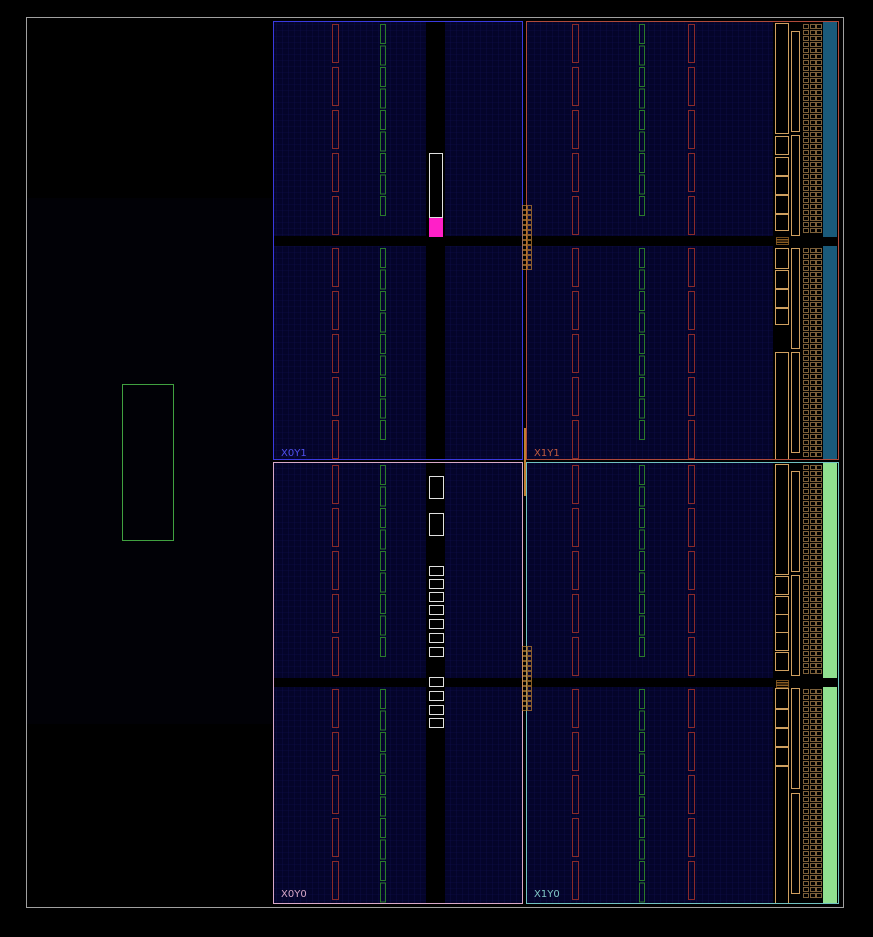 This screenshot has height=937, width=873. What do you see at coordinates (294, 894) in the screenshot?
I see `region-label-x0y0: X0Y0` at bounding box center [294, 894].